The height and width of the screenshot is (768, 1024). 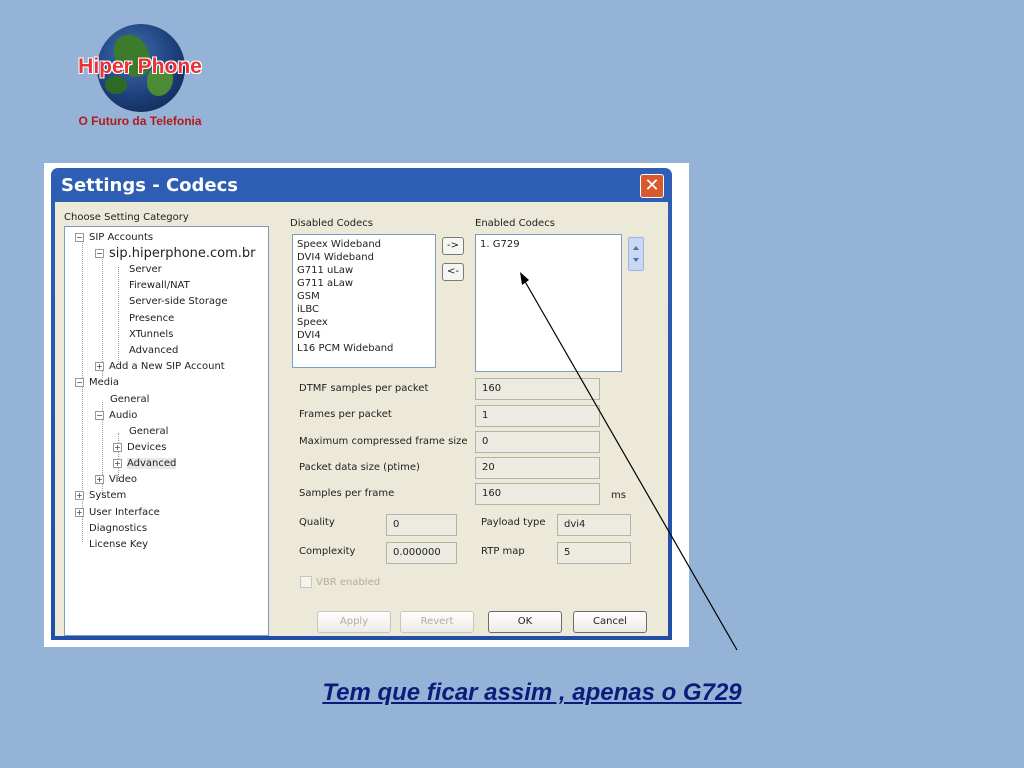 What do you see at coordinates (532, 692) in the screenshot?
I see `slide-caption: Tem que ficar assim , apenas o G729` at bounding box center [532, 692].